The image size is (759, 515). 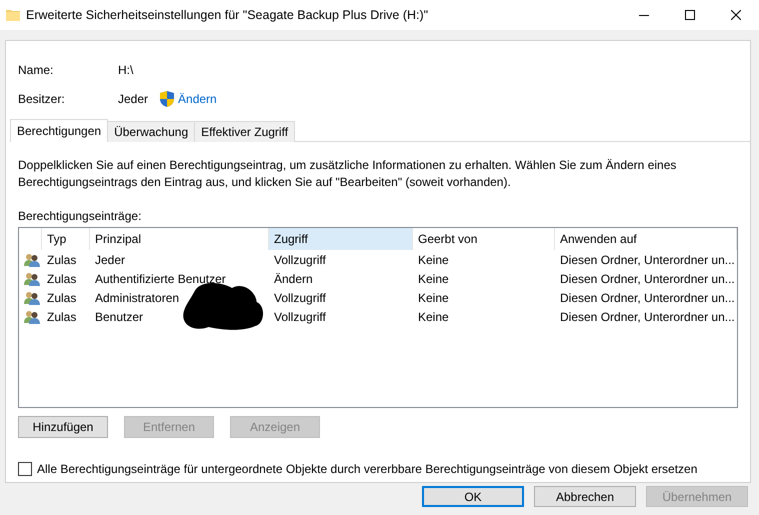 I want to click on column-header: Geerbt von, so click(x=484, y=239).